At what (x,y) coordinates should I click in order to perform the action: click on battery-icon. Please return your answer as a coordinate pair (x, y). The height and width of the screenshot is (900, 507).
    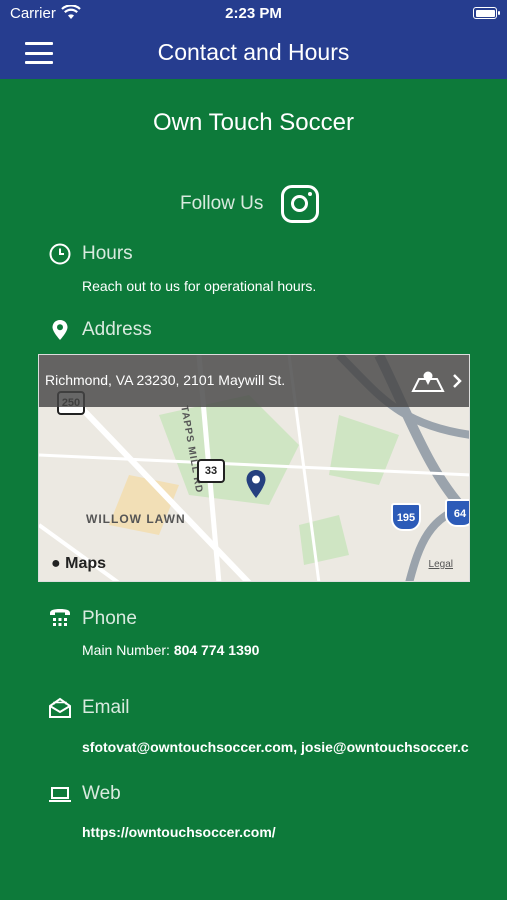
    Looking at the image, I should click on (486, 13).